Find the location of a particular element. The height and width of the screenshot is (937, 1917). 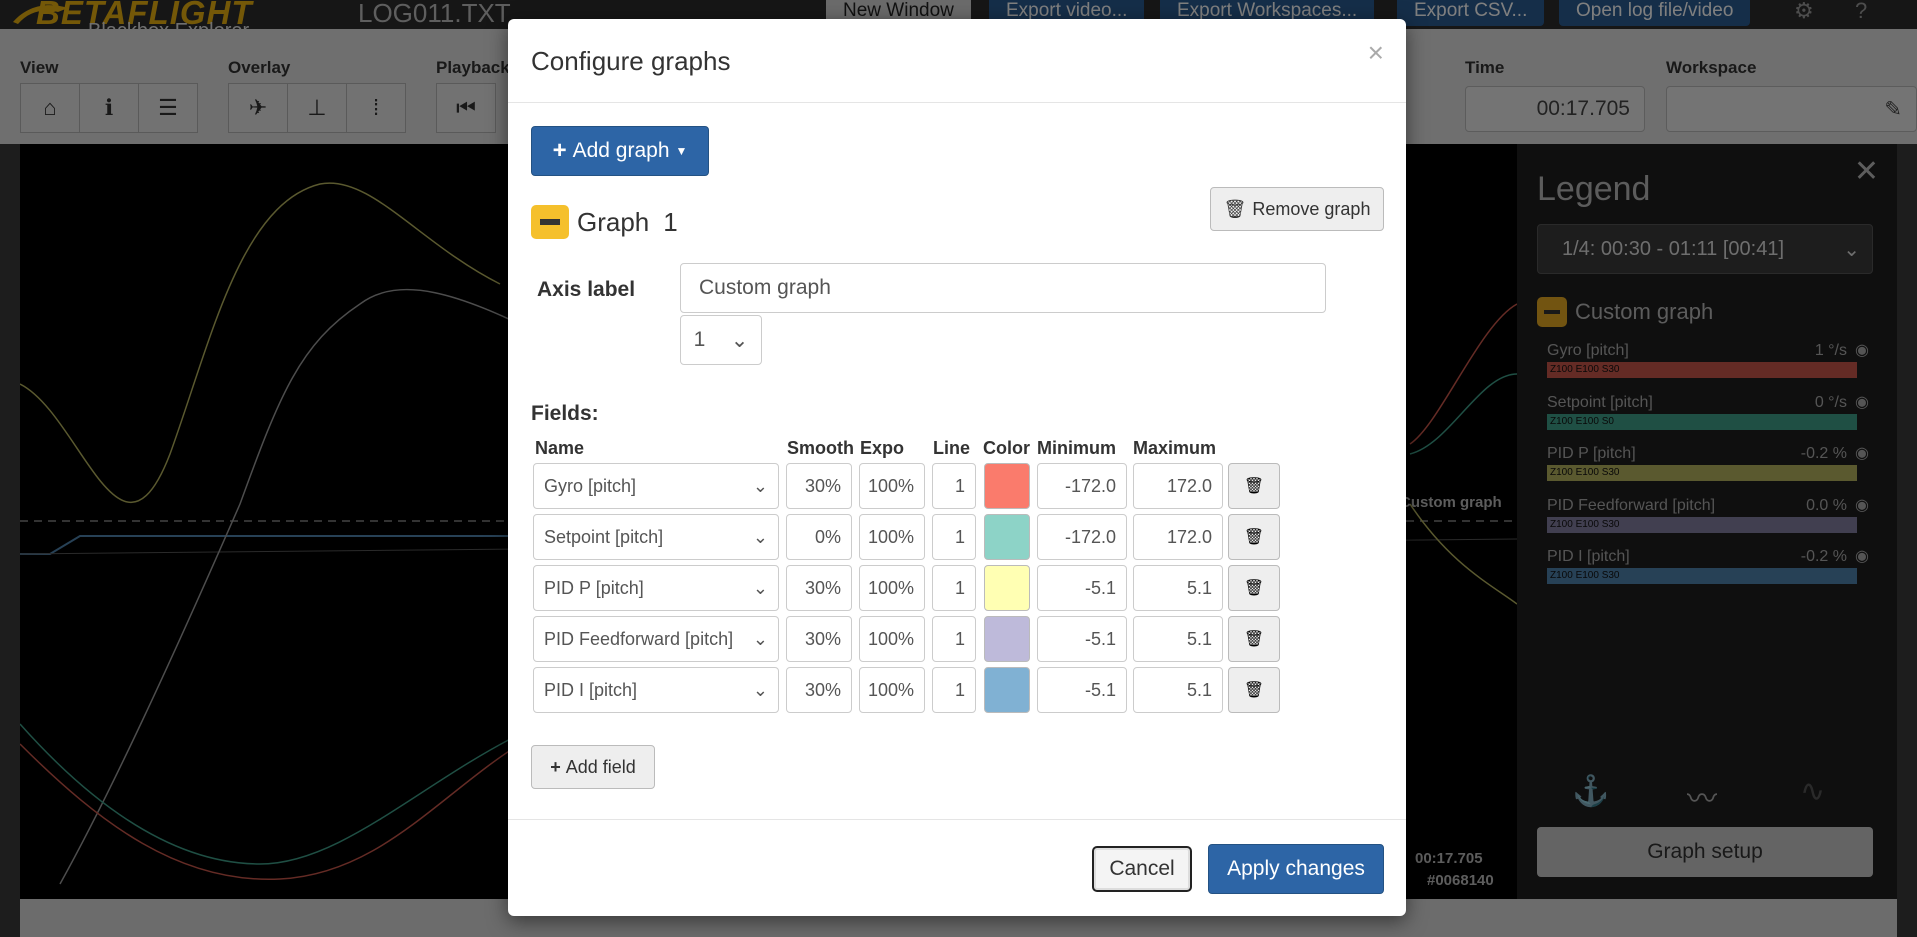

field-row: Setpoint [pitch] ⌄ 0% 100% 1 -172.0 172.0 🗑 is located at coordinates (957, 538).